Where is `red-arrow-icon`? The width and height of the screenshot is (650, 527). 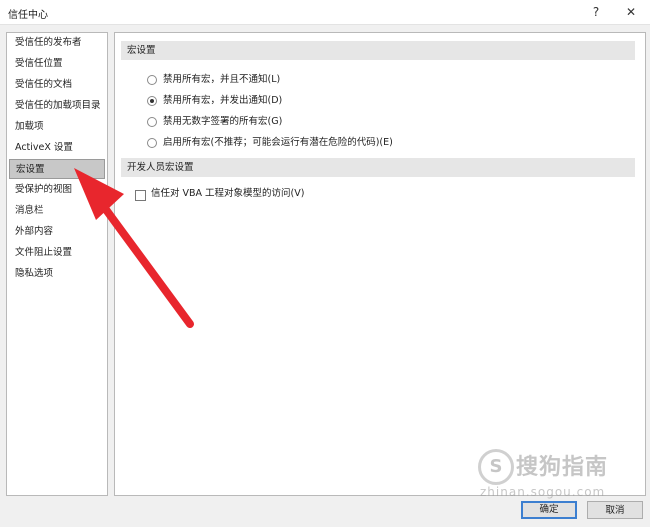 red-arrow-icon is located at coordinates (134, 248).